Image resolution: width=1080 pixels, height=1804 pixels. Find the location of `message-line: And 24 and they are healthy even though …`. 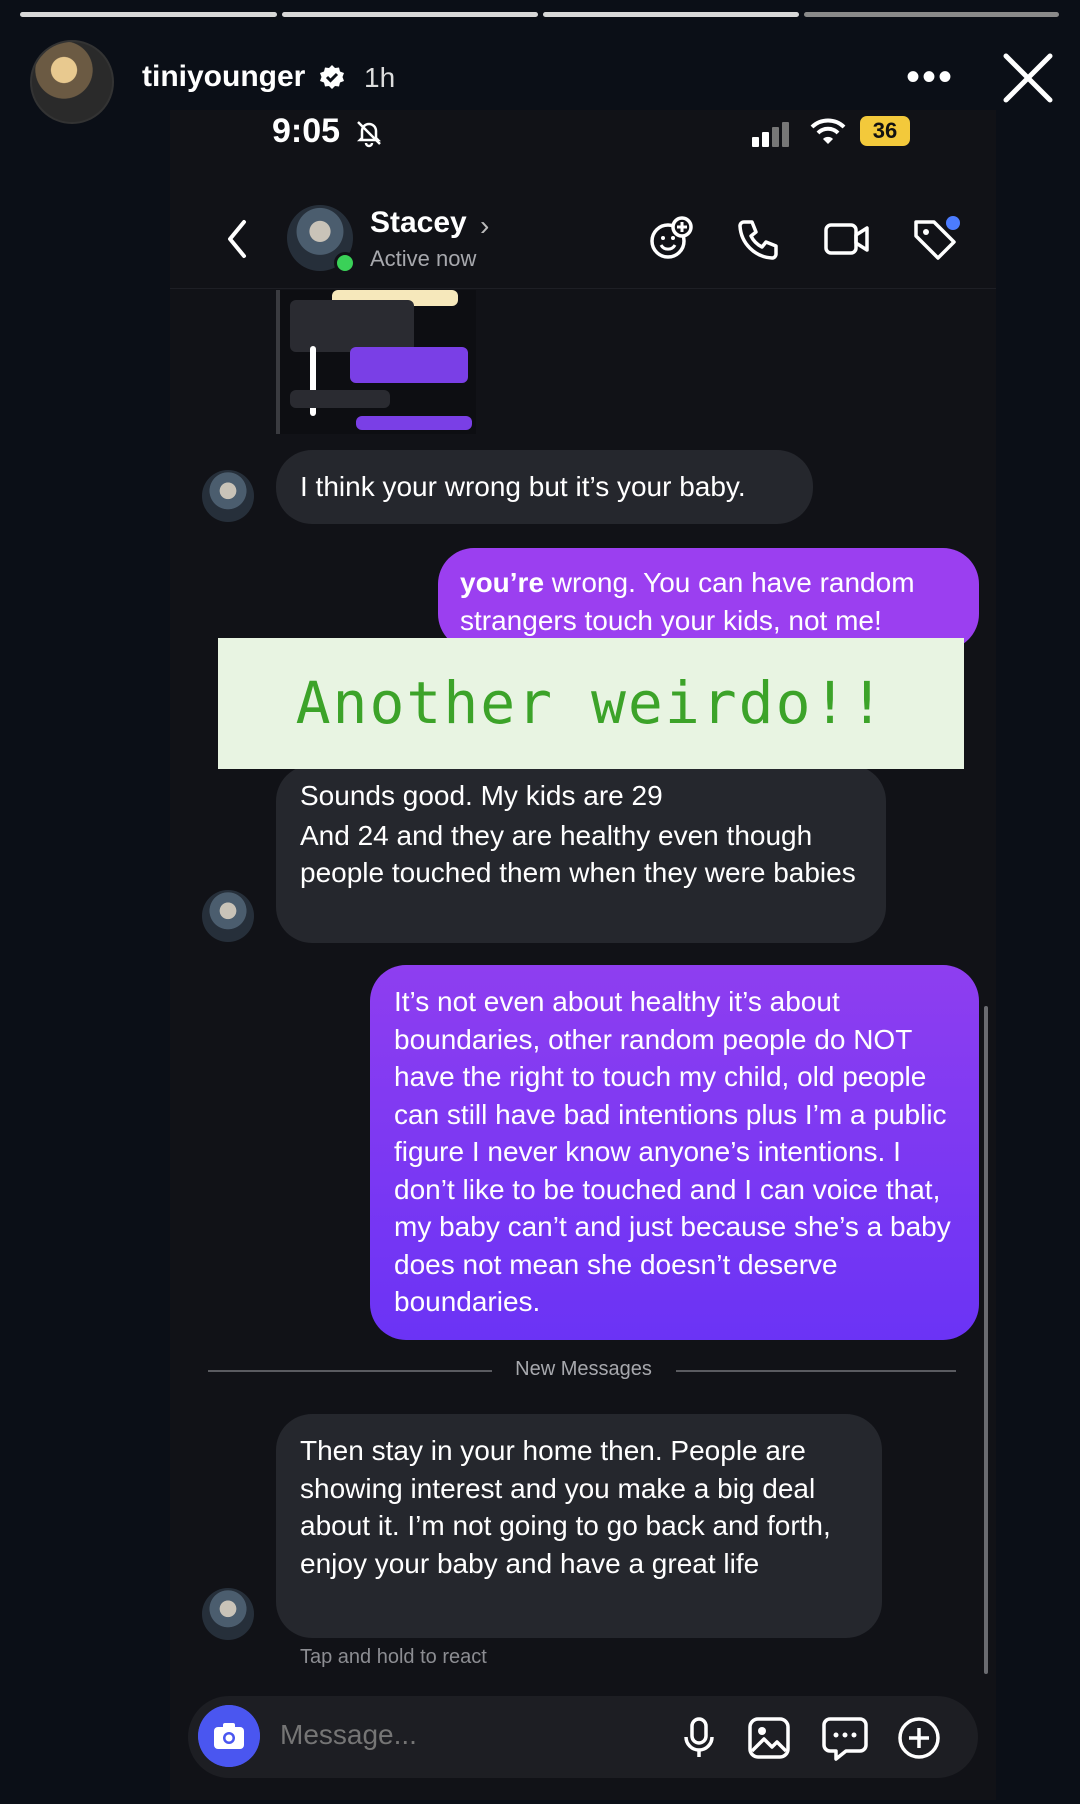

message-line: And 24 and they are healthy even though … is located at coordinates (578, 854).